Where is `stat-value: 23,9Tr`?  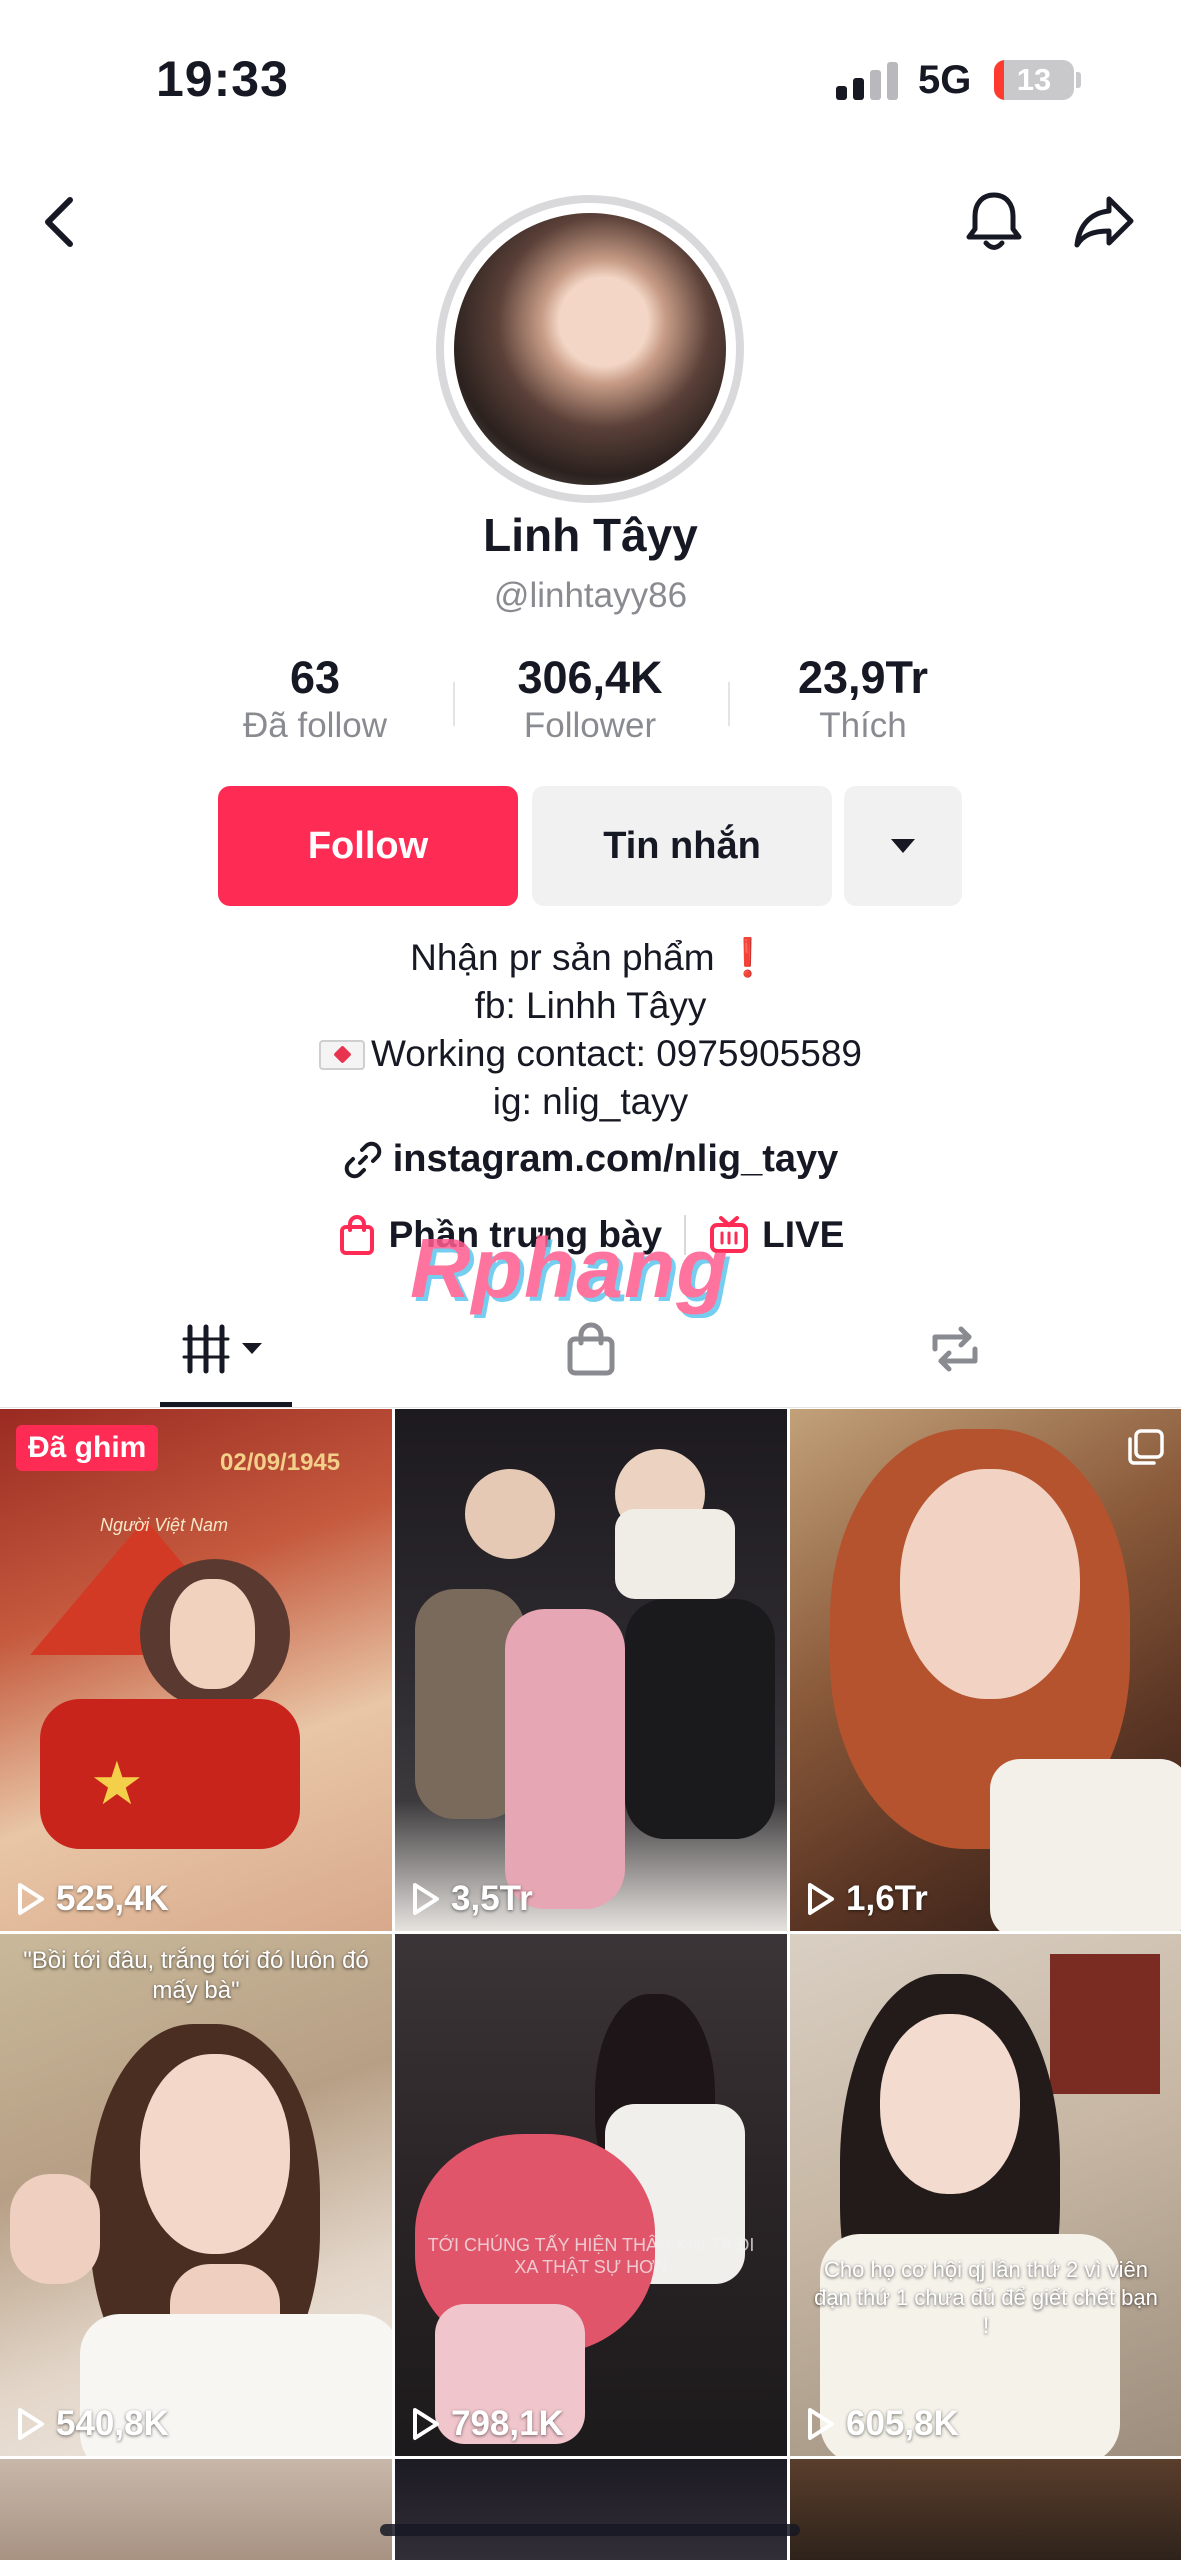
stat-value: 23,9Tr is located at coordinates (863, 677).